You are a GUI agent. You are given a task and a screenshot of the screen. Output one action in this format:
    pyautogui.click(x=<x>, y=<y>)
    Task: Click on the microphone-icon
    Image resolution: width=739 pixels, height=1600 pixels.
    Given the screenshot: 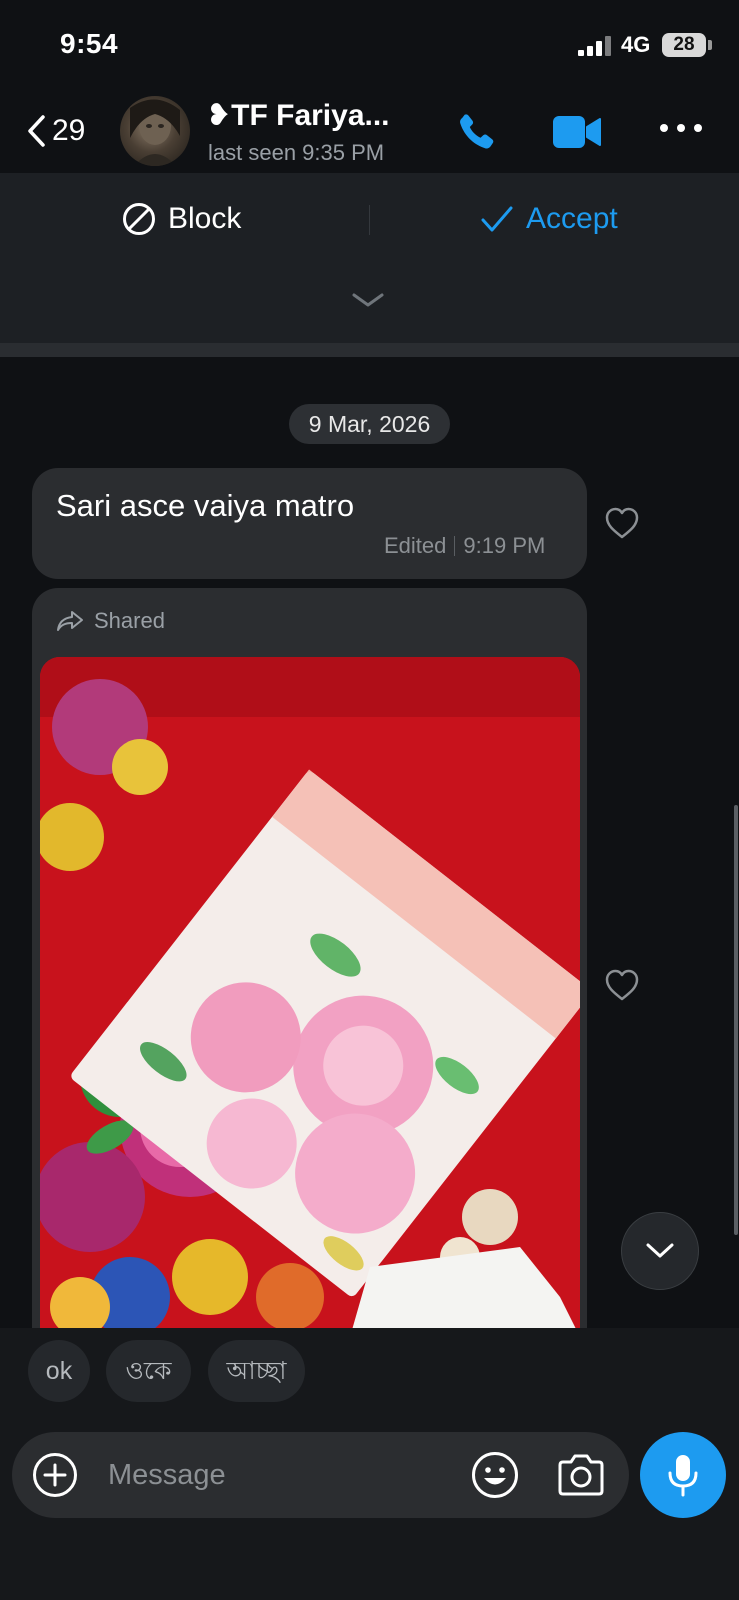 What is the action you would take?
    pyautogui.click(x=683, y=1476)
    